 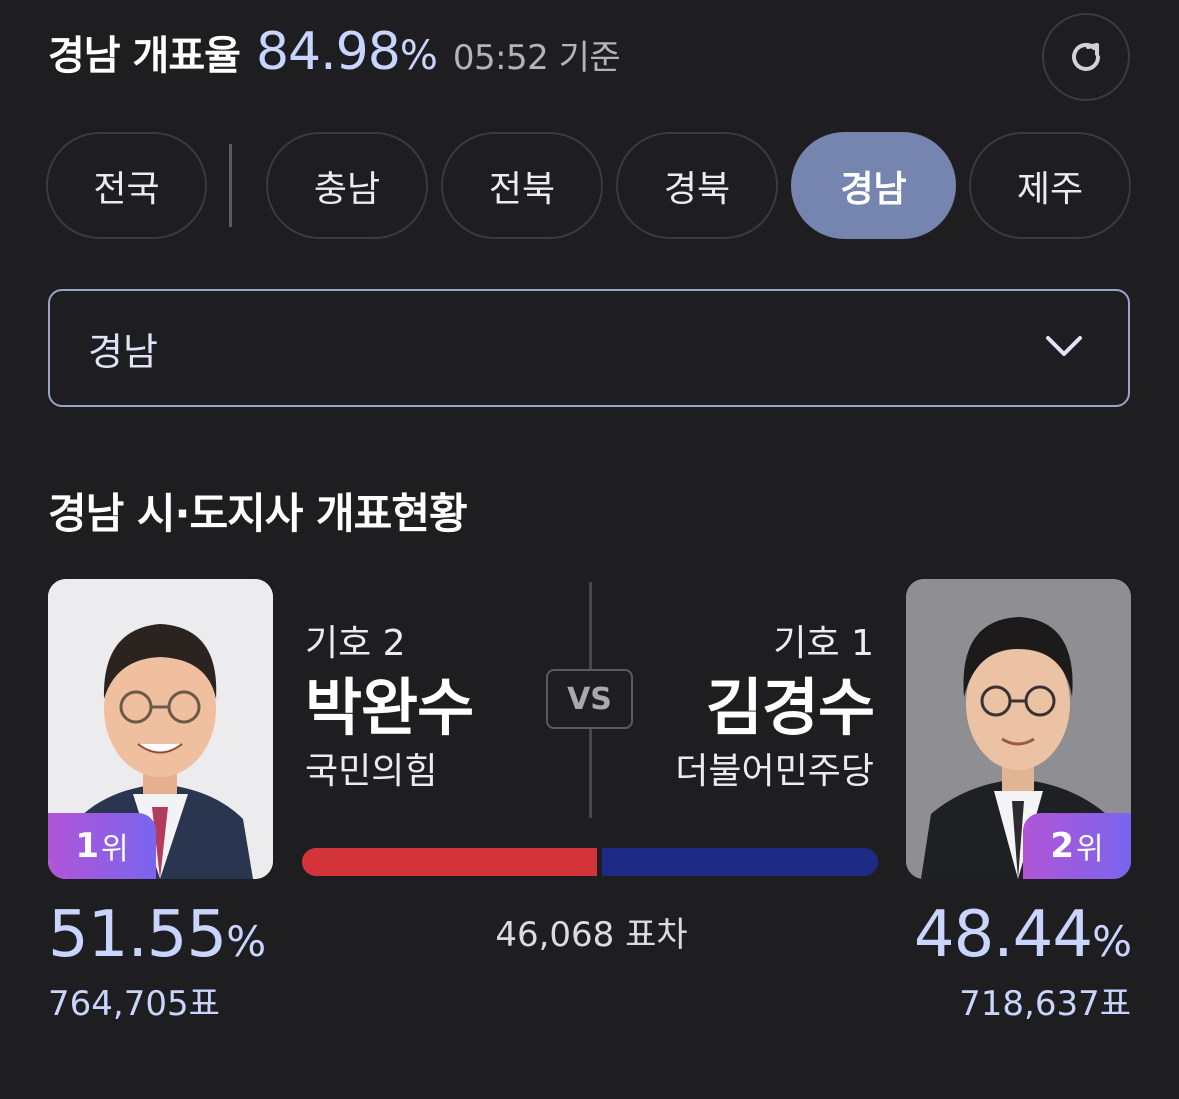 I want to click on rank-suffix-1: 위, so click(x=115, y=849).